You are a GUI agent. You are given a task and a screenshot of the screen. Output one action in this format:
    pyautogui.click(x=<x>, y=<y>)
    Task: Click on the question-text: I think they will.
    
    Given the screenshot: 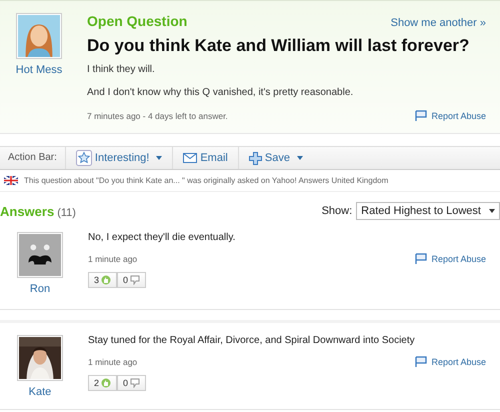 What is the action you would take?
    pyautogui.click(x=121, y=69)
    